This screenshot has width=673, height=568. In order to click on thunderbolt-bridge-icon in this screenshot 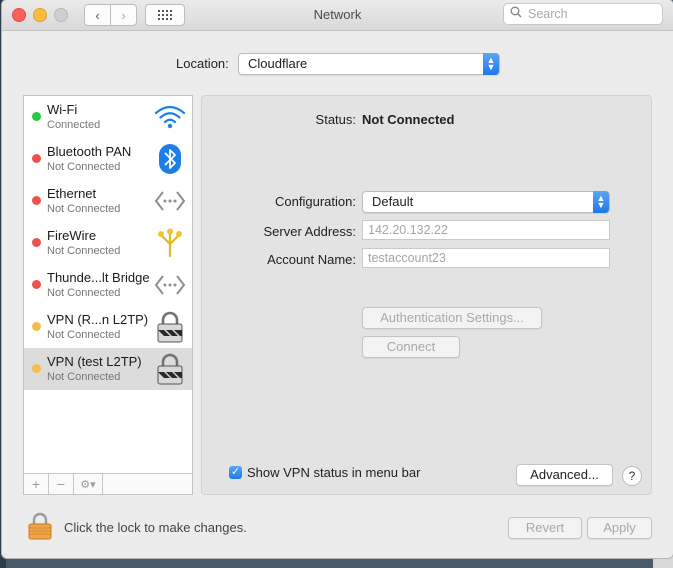, I will do `click(170, 285)`.